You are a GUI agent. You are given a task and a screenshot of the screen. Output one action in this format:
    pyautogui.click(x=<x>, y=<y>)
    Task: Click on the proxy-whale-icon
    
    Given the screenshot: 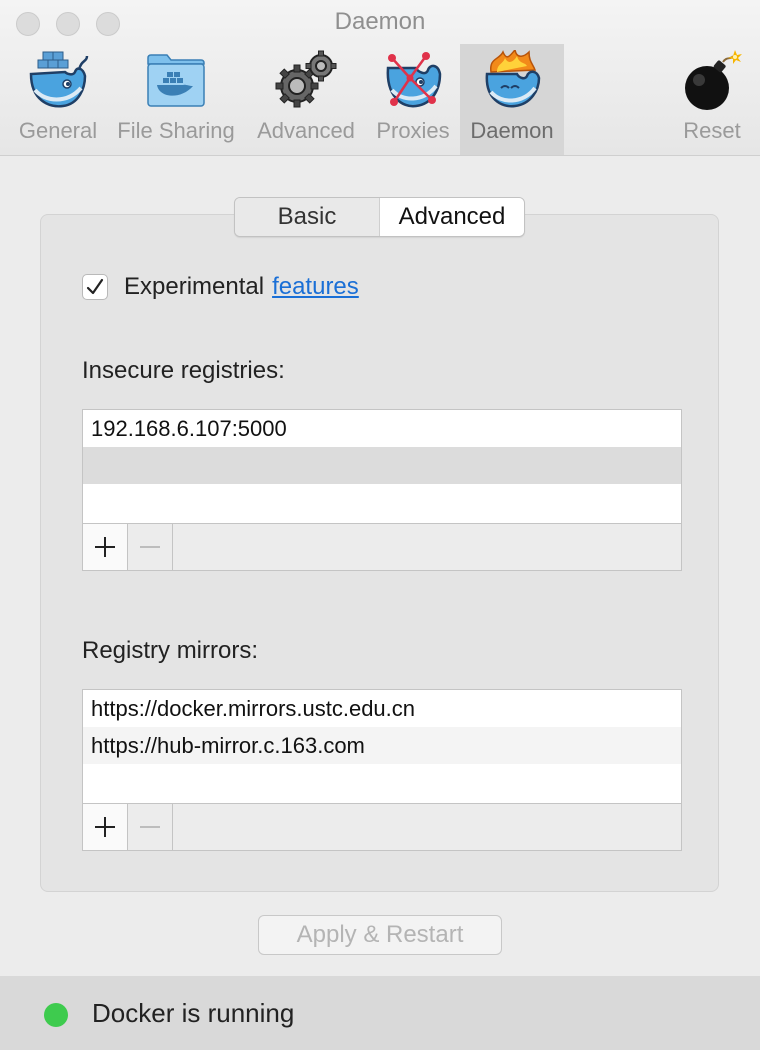 What is the action you would take?
    pyautogui.click(x=414, y=80)
    